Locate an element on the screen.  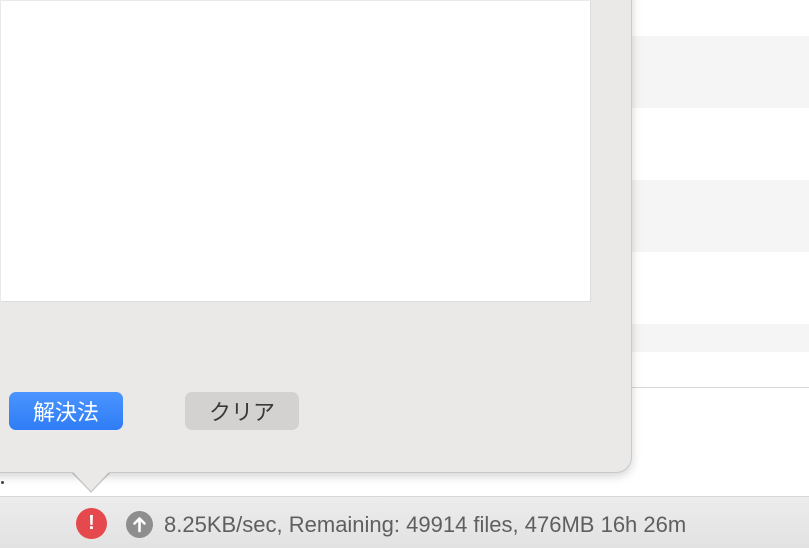
exclamation-icon: ! is located at coordinates (91, 523).